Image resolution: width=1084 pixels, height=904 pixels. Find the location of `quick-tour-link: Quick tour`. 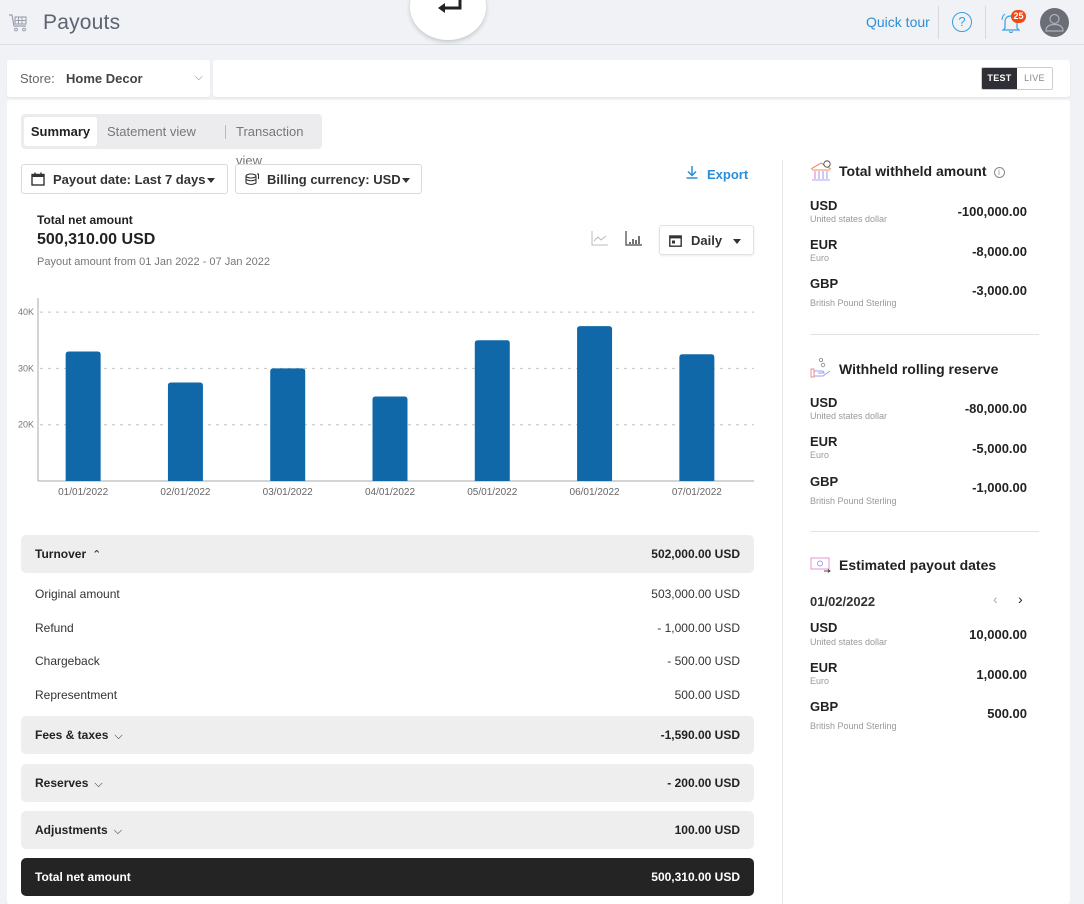

quick-tour-link: Quick tour is located at coordinates (898, 22).